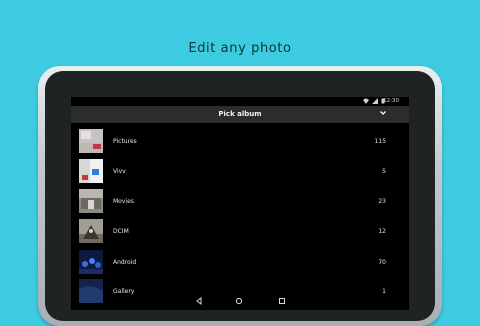 The image size is (480, 326). I want to click on album-count: 12, so click(382, 231).